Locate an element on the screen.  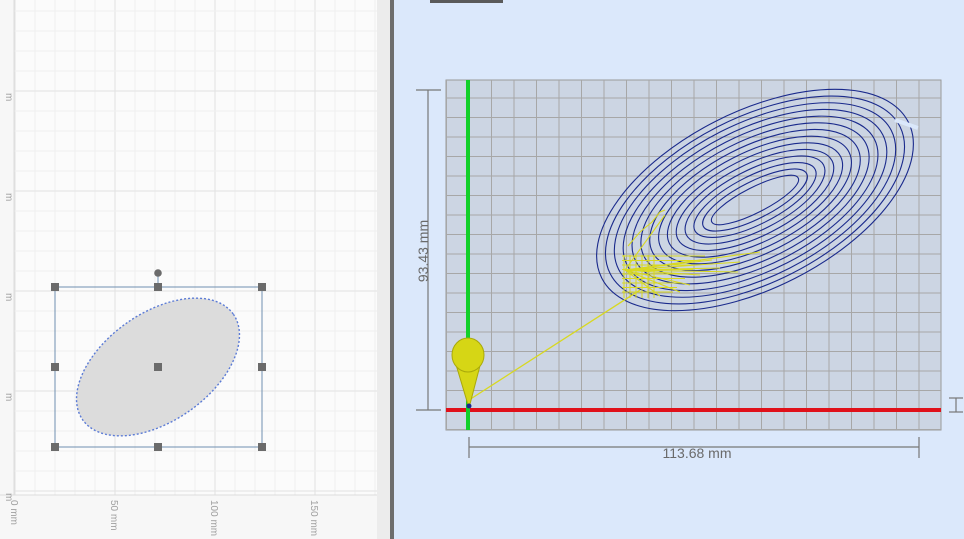
x-ruler-label: 50 mm is located at coordinates (113, 515).